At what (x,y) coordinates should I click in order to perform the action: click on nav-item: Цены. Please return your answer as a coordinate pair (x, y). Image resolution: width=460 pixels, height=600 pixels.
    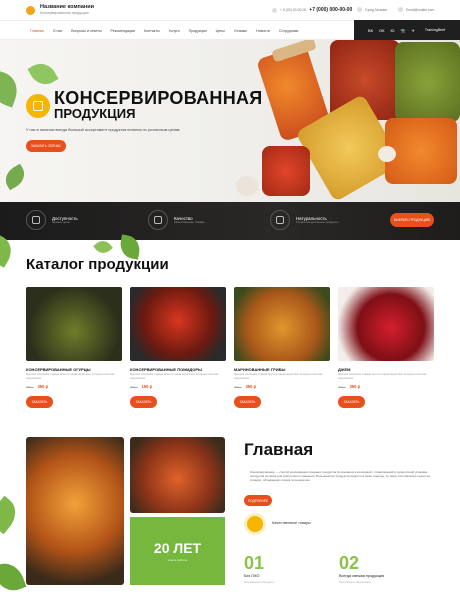
    Looking at the image, I should click on (220, 31).